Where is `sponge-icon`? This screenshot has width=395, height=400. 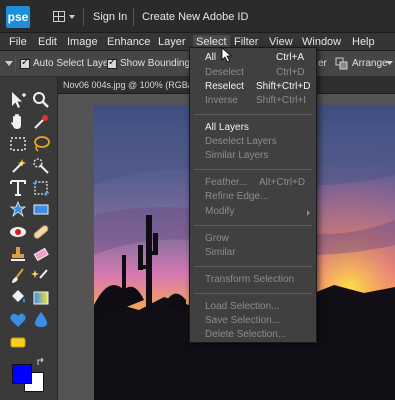 sponge-icon is located at coordinates (18, 342).